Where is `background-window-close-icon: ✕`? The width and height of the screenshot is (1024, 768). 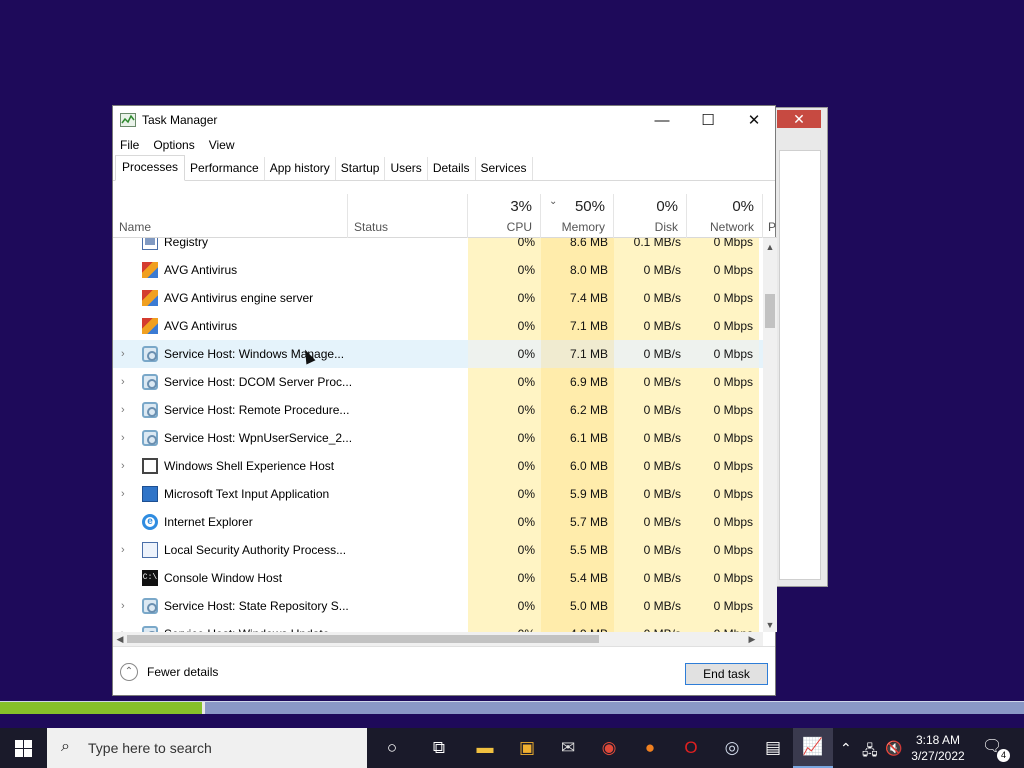 background-window-close-icon: ✕ is located at coordinates (799, 119).